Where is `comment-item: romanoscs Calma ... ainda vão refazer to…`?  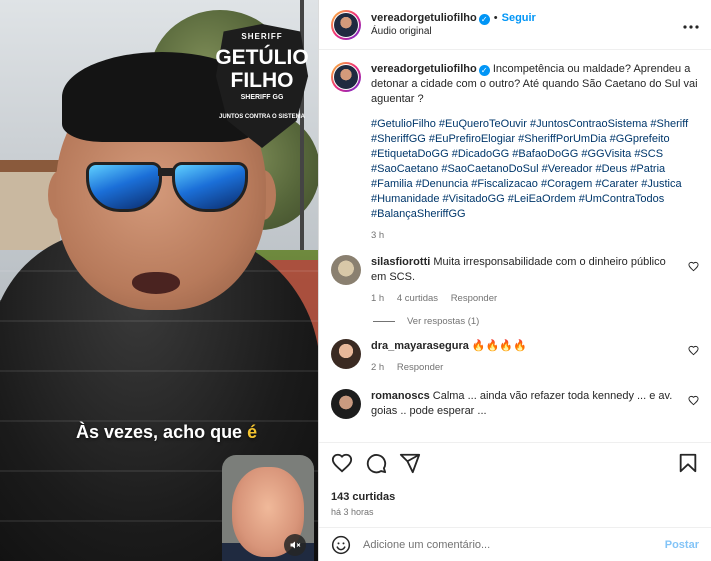
comment-item: romanoscs Calma ... ainda vão refazer to… is located at coordinates (515, 404).